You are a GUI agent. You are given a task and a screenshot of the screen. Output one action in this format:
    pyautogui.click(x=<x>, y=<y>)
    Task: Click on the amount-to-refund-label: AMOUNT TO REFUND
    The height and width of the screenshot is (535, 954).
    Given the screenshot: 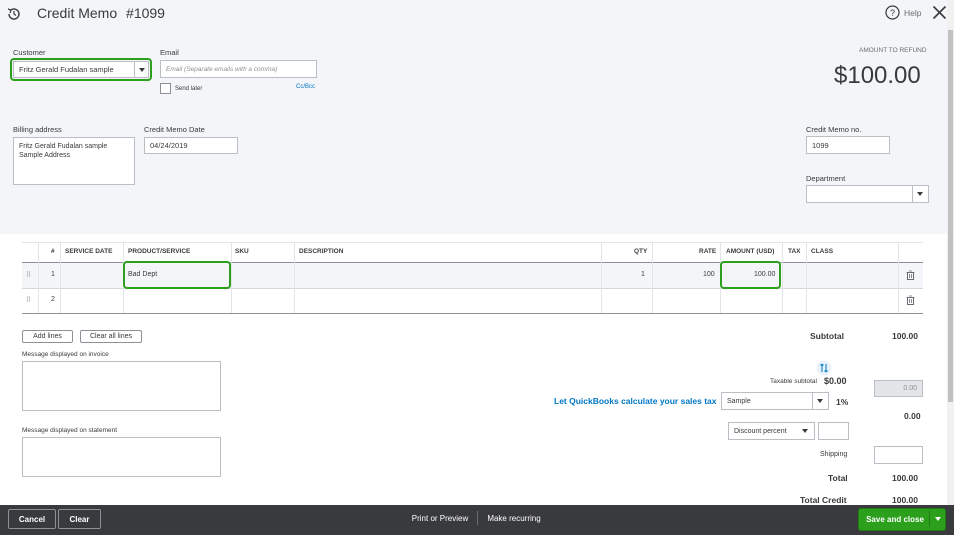 What is the action you would take?
    pyautogui.click(x=893, y=50)
    